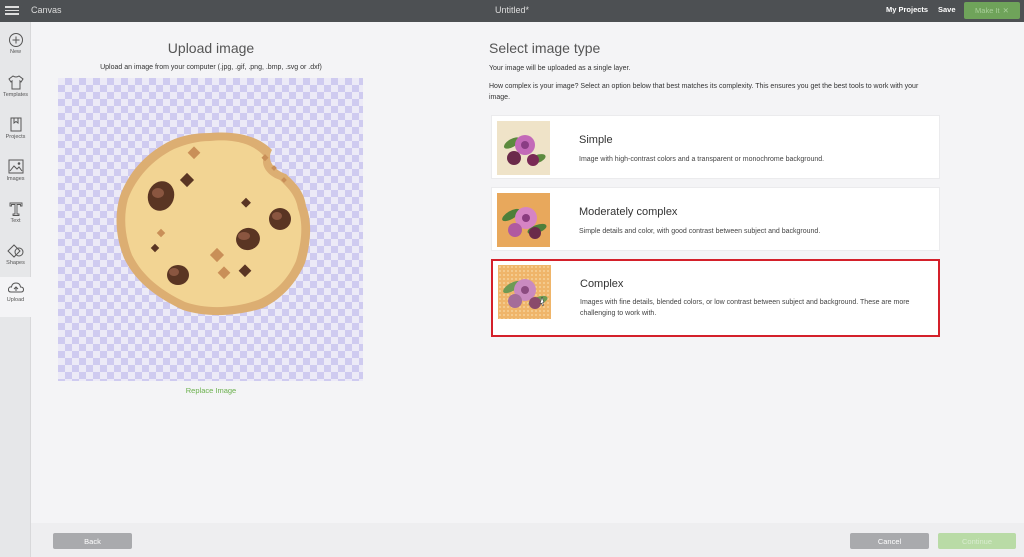 Image resolution: width=1024 pixels, height=557 pixels. I want to click on cookie-image, so click(213, 224).